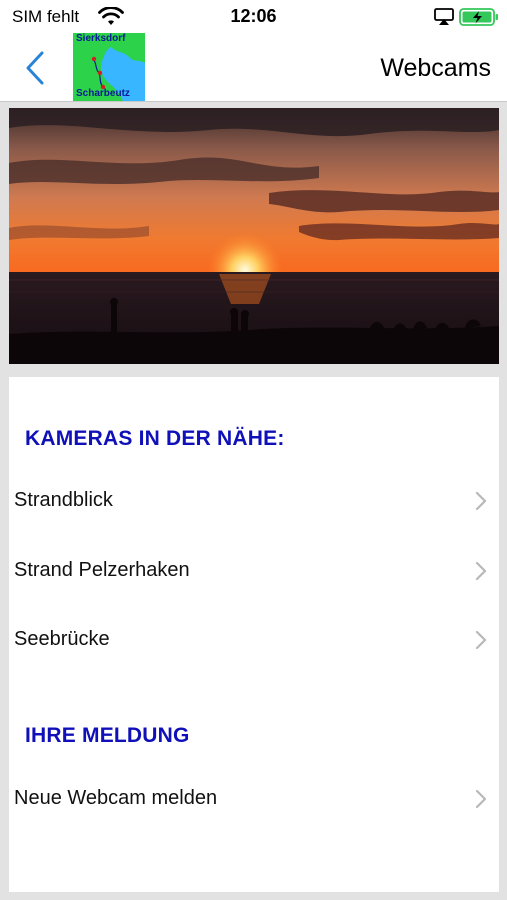  I want to click on list-item-label: Neue Webcam melden, so click(116, 798).